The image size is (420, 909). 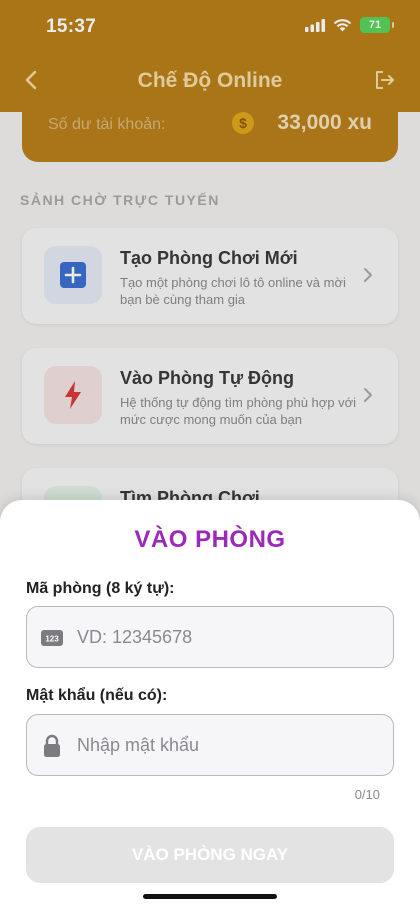 What do you see at coordinates (367, 794) in the screenshot?
I see `password-char-counter: 0/10` at bounding box center [367, 794].